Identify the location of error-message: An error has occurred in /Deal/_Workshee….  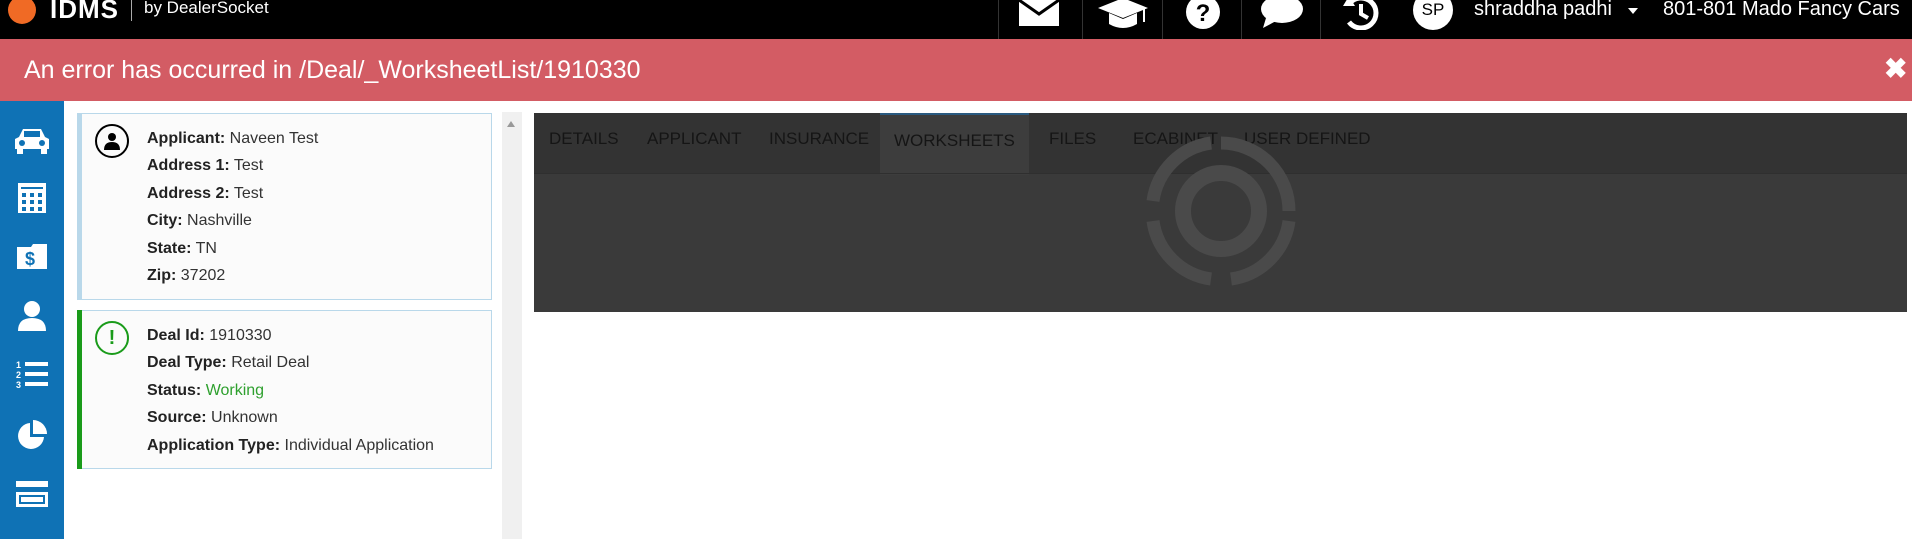
(332, 70).